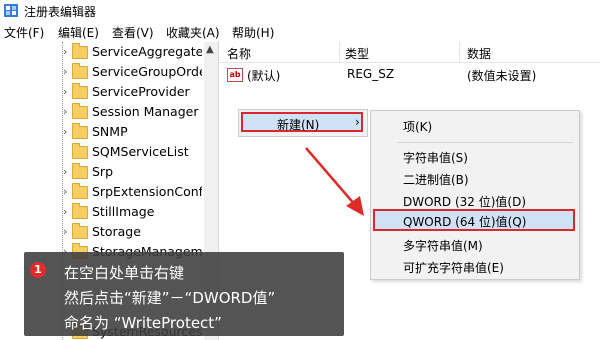 Image resolution: width=600 pixels, height=340 pixels. I want to click on list-header: 名称 类型 数据, so click(409, 52).